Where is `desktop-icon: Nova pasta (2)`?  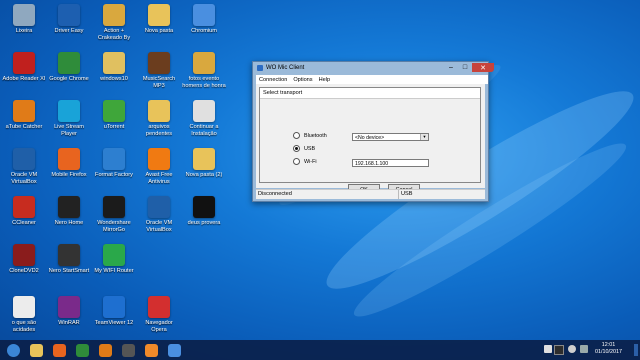
desktop-icon: Nova pasta (2) is located at coordinates (204, 163).